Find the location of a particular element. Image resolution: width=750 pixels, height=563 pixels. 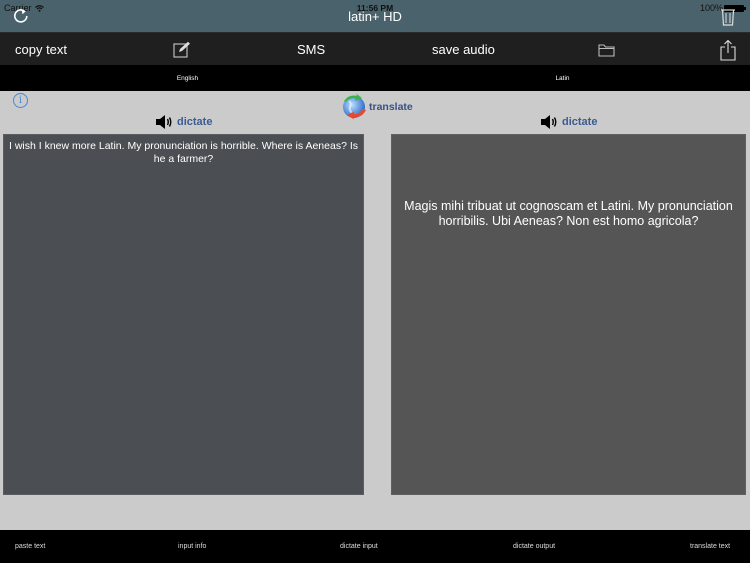

info-icon: i is located at coordinates (20, 100).